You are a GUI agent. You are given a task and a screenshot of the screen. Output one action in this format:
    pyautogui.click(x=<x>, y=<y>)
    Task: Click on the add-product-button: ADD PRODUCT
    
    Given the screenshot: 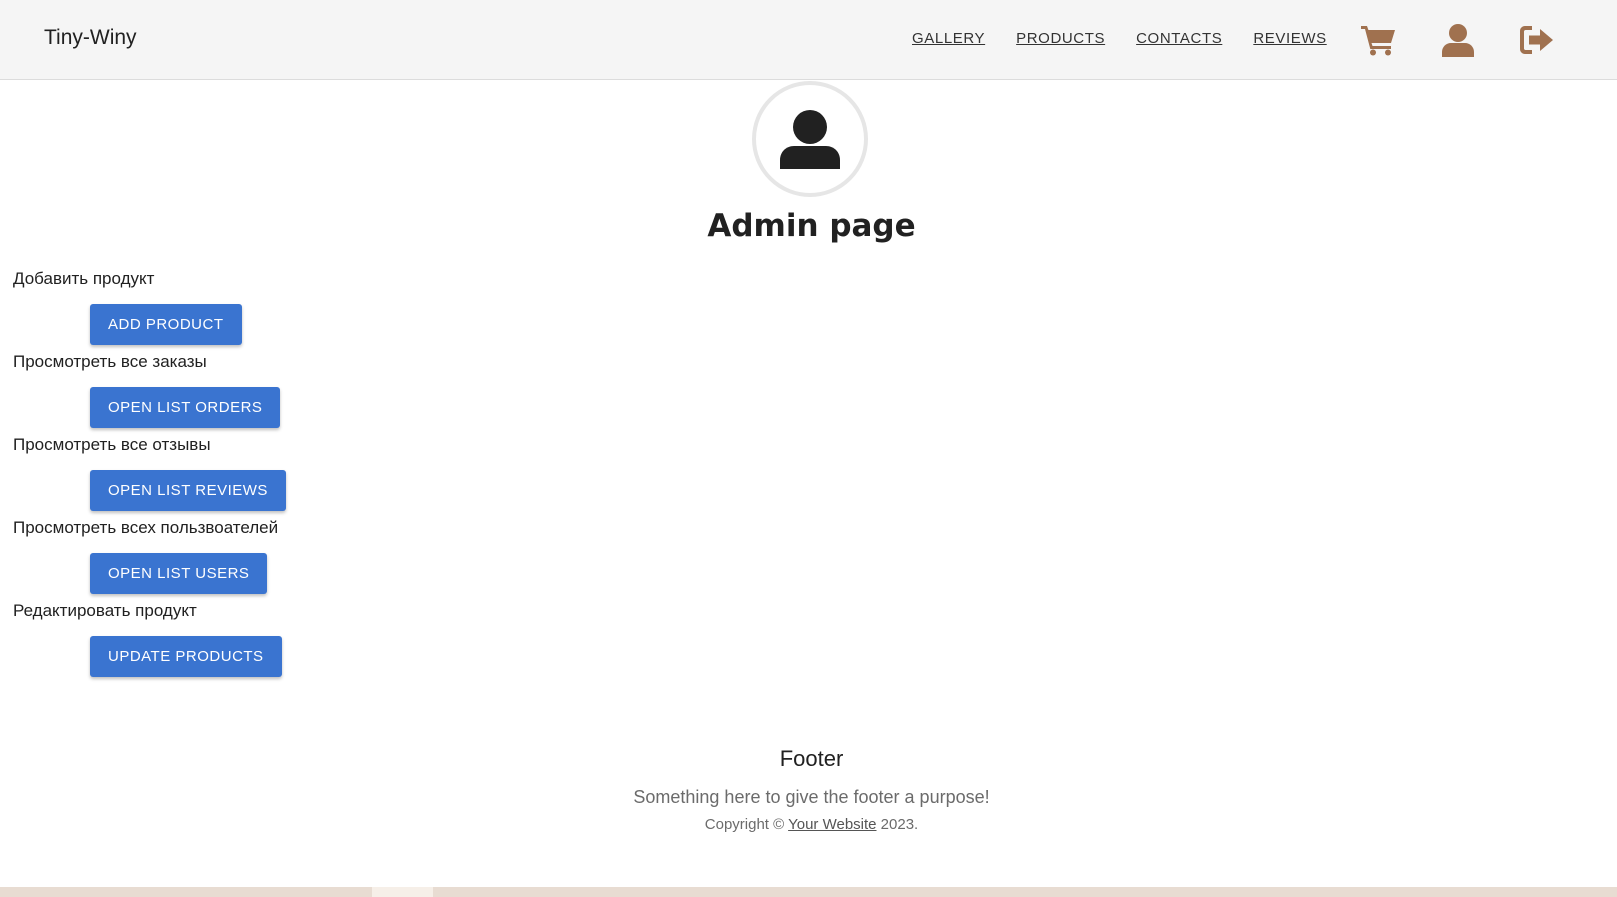 What is the action you would take?
    pyautogui.click(x=166, y=324)
    